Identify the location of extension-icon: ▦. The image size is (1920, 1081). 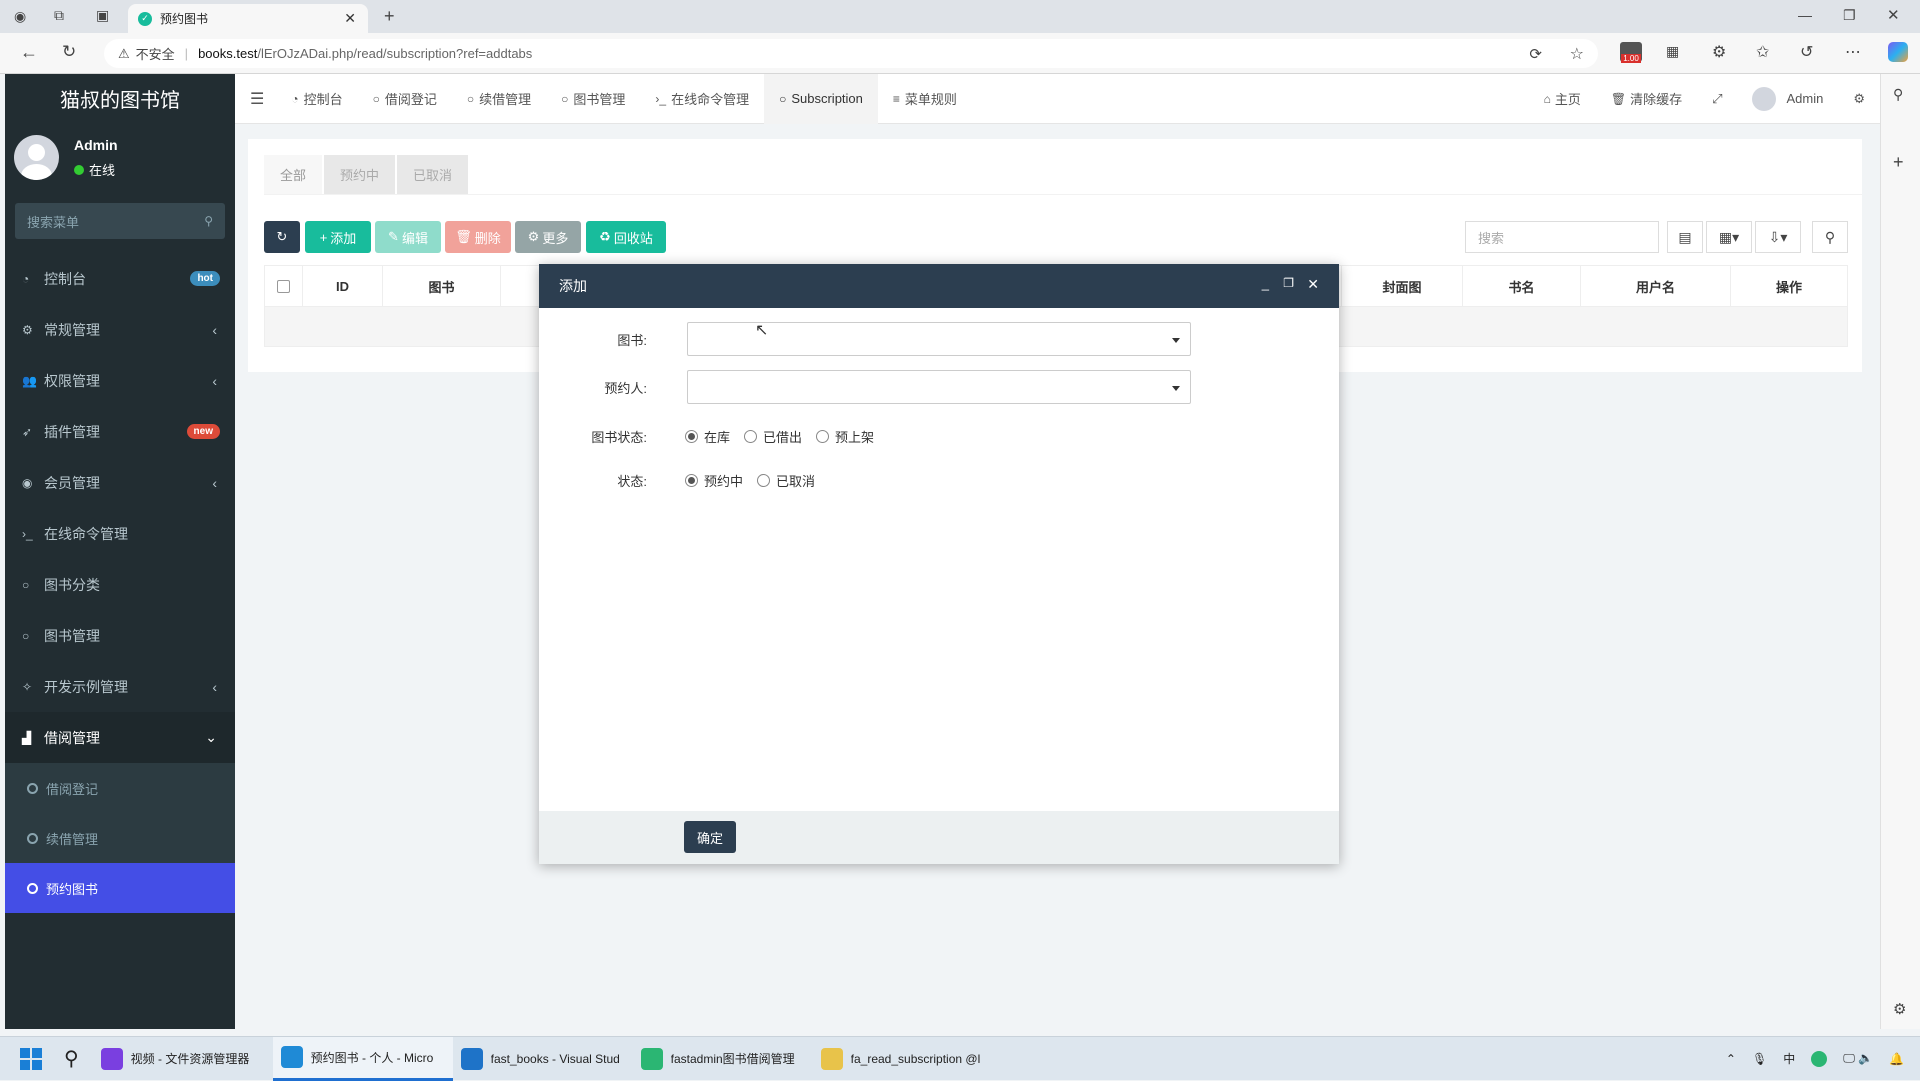
(1672, 51).